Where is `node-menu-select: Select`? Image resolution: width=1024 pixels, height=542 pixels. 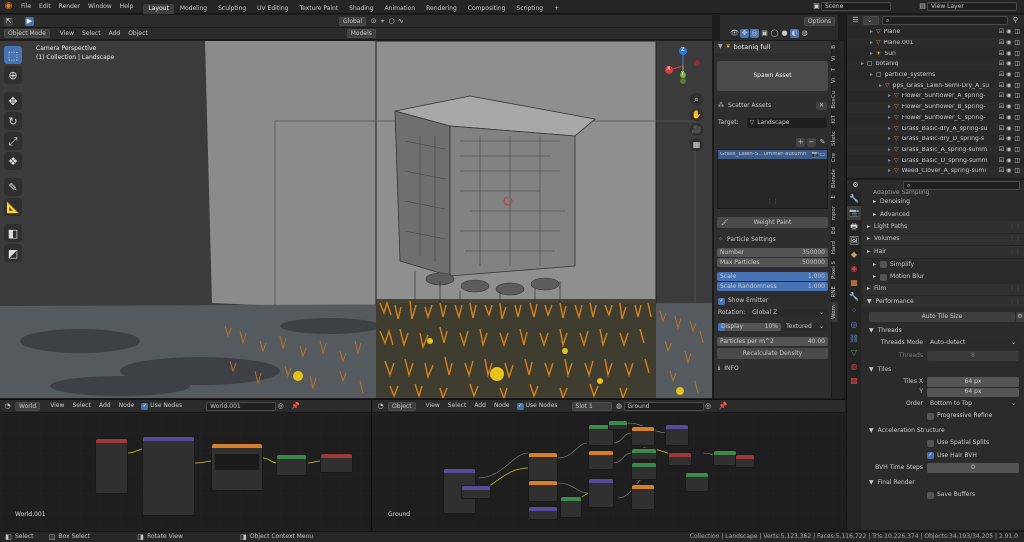 node-menu-select: Select is located at coordinates (81, 406).